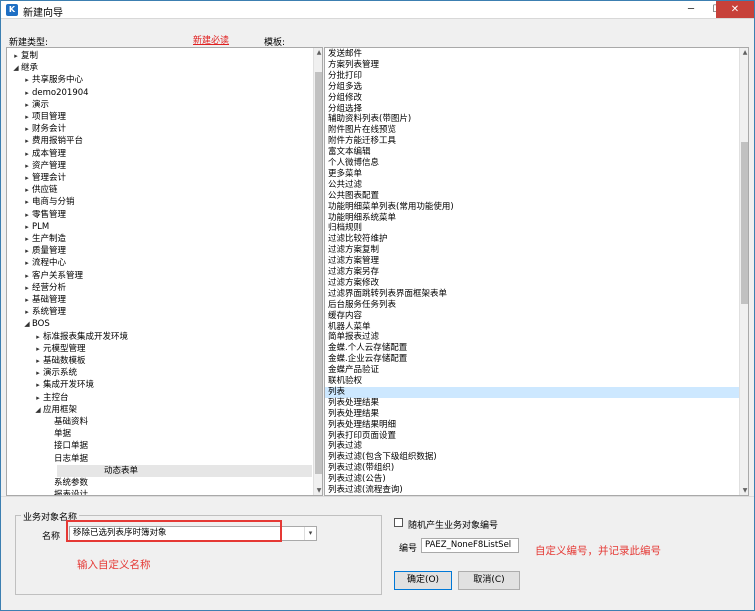 This screenshot has height=611, width=755. Describe the element at coordinates (36, 263) in the screenshot. I see `tree-item: ▸ 流程中心` at that location.